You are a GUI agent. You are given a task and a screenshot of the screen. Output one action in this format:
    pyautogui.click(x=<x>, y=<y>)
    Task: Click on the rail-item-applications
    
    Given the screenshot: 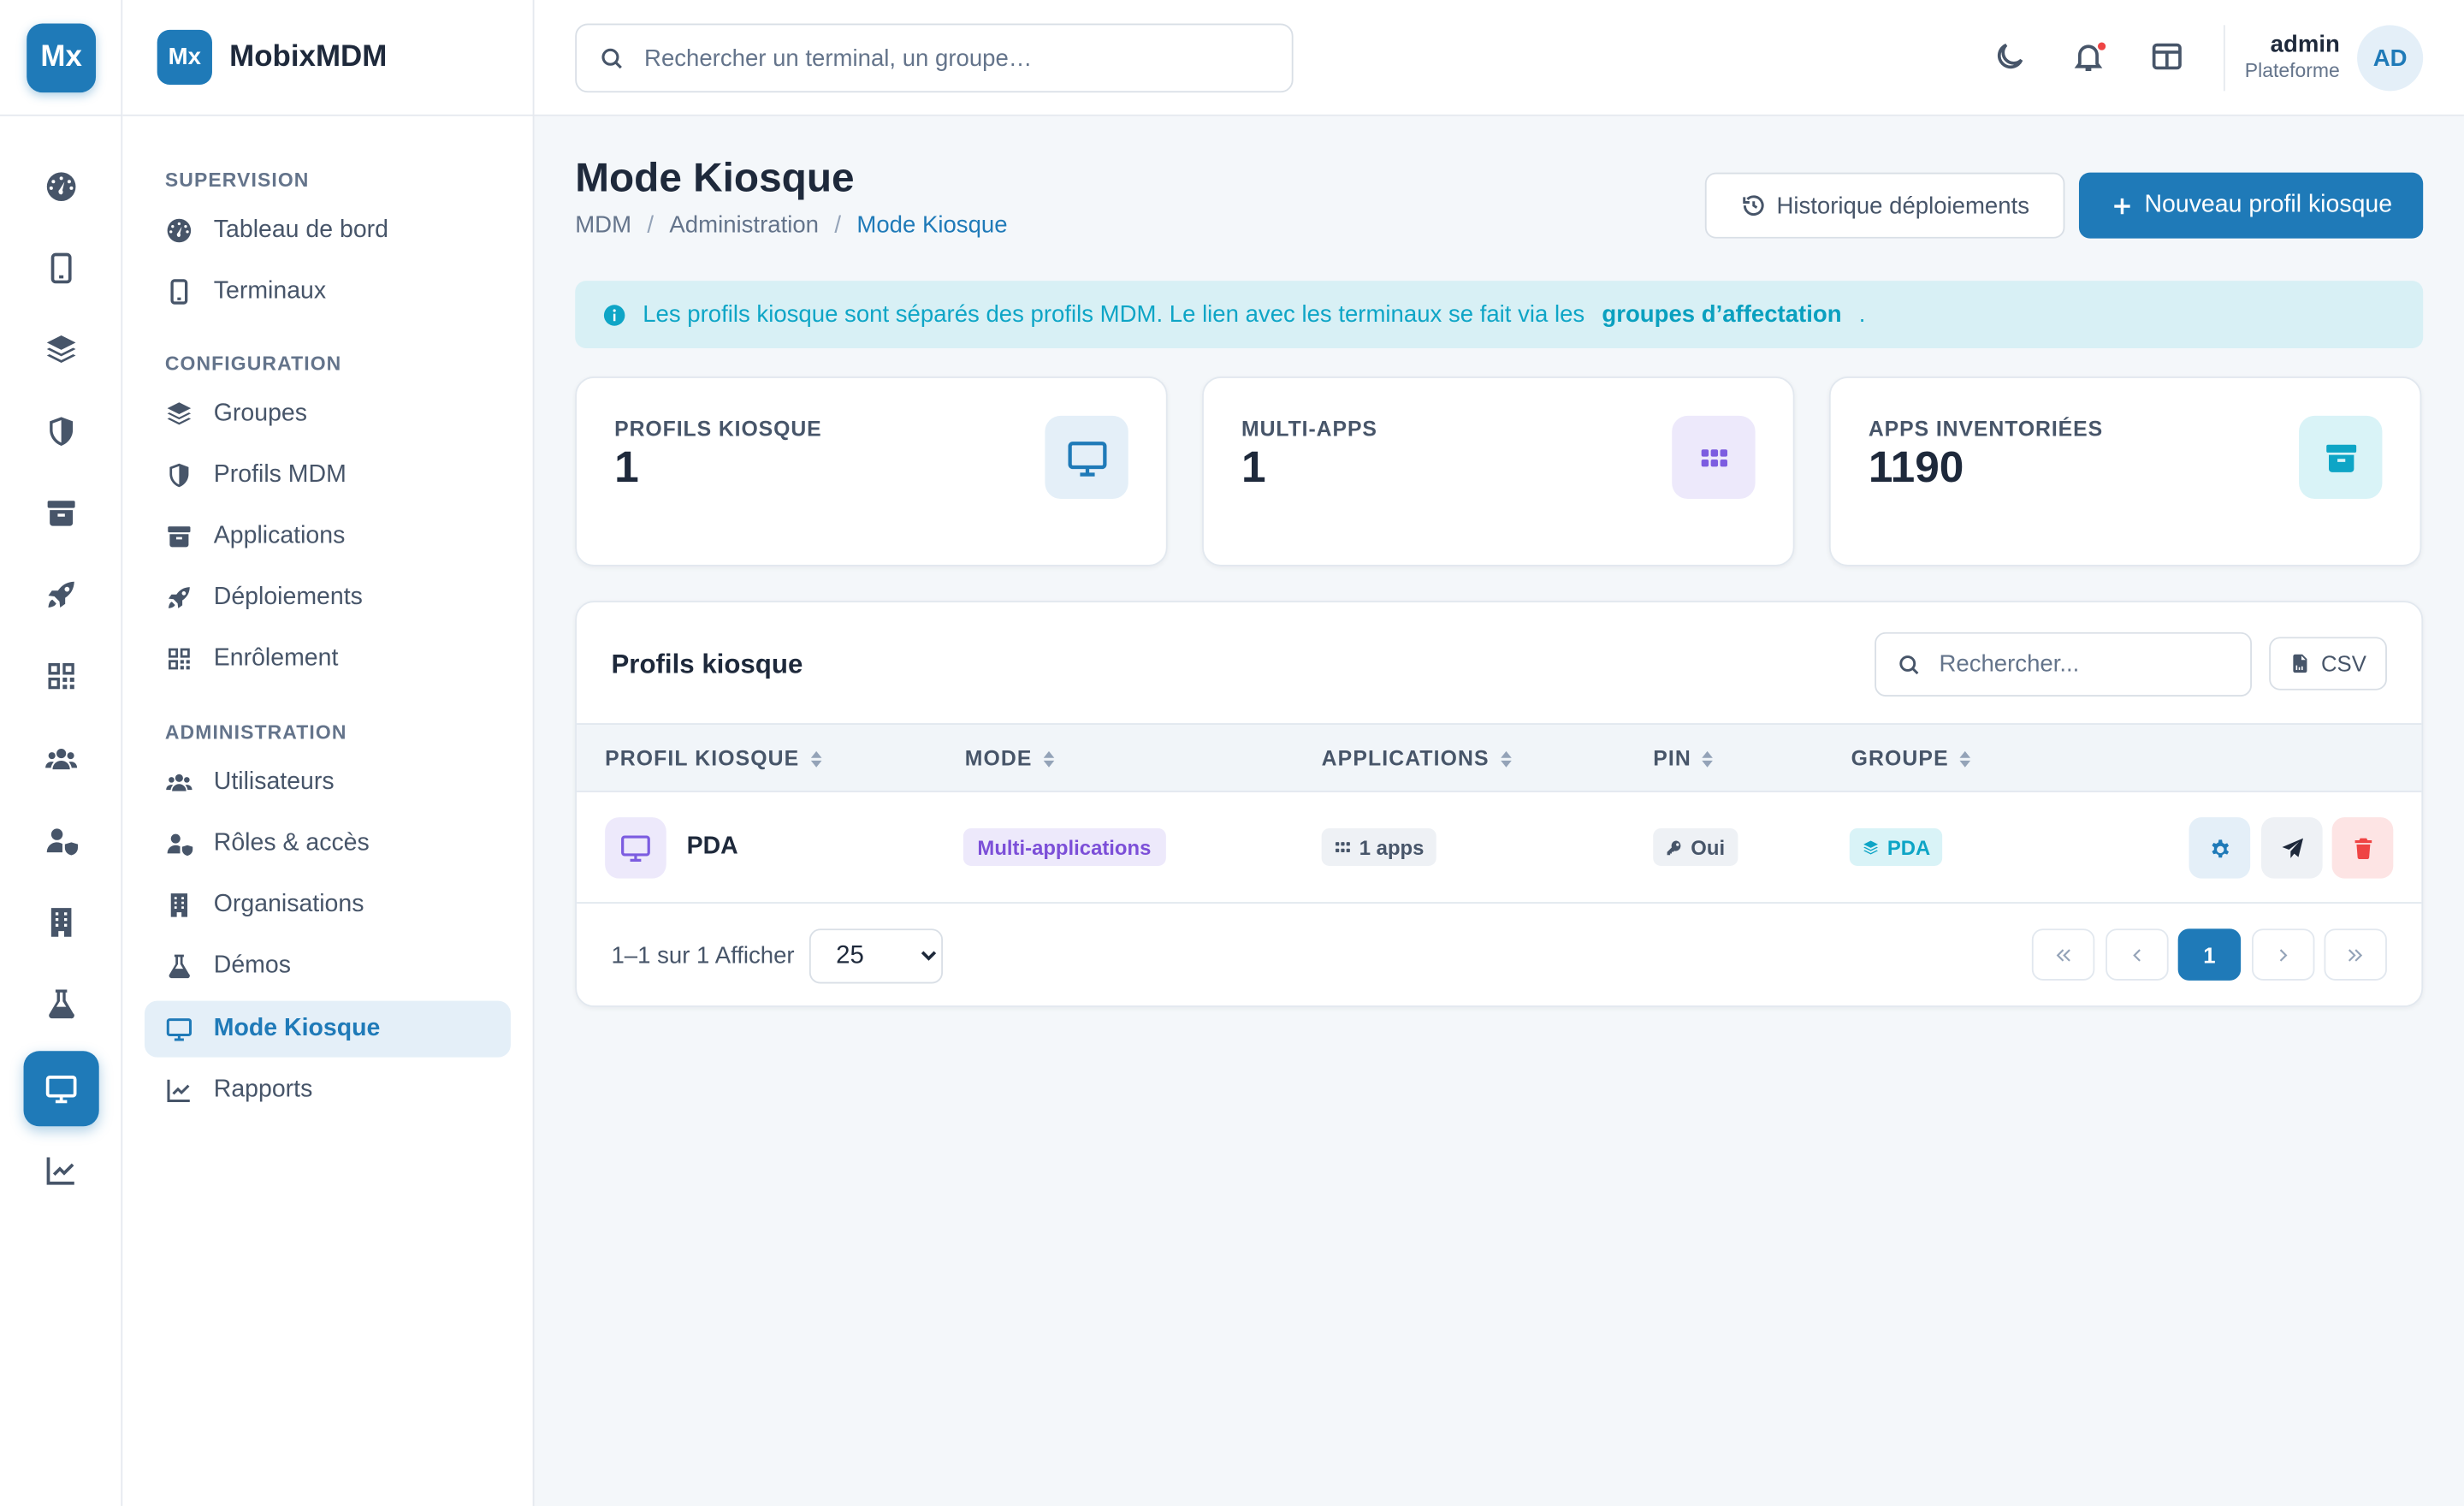 What is the action you would take?
    pyautogui.click(x=61, y=513)
    